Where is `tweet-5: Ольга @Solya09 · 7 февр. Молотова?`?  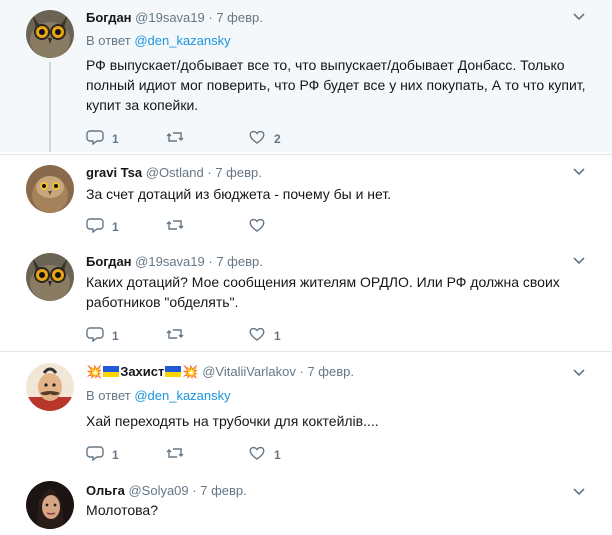
tweet-5: Ольга @Solya09 · 7 февр. Молотова? is located at coordinates (306, 504).